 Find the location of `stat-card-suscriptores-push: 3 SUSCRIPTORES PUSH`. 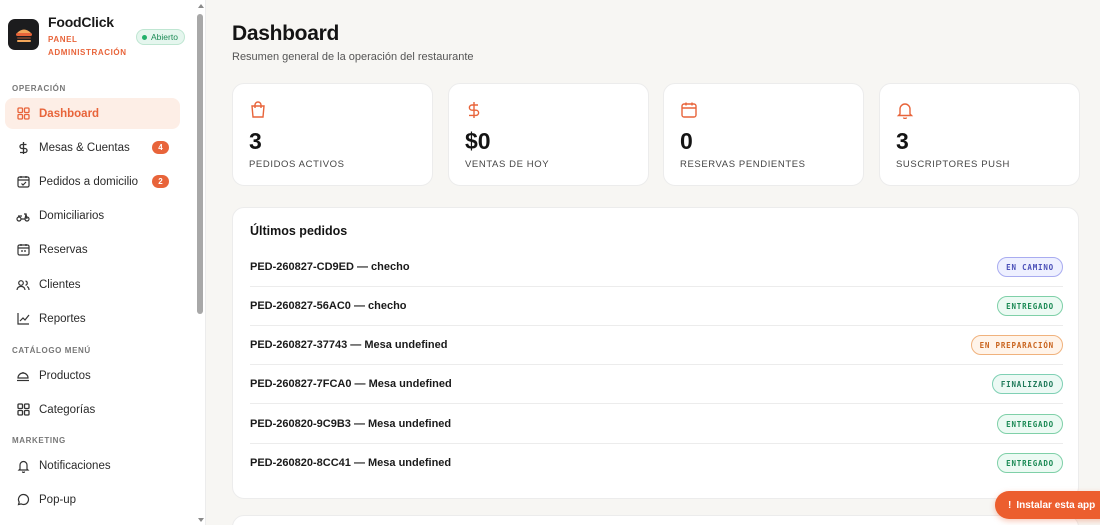

stat-card-suscriptores-push: 3 SUSCRIPTORES PUSH is located at coordinates (979, 134).